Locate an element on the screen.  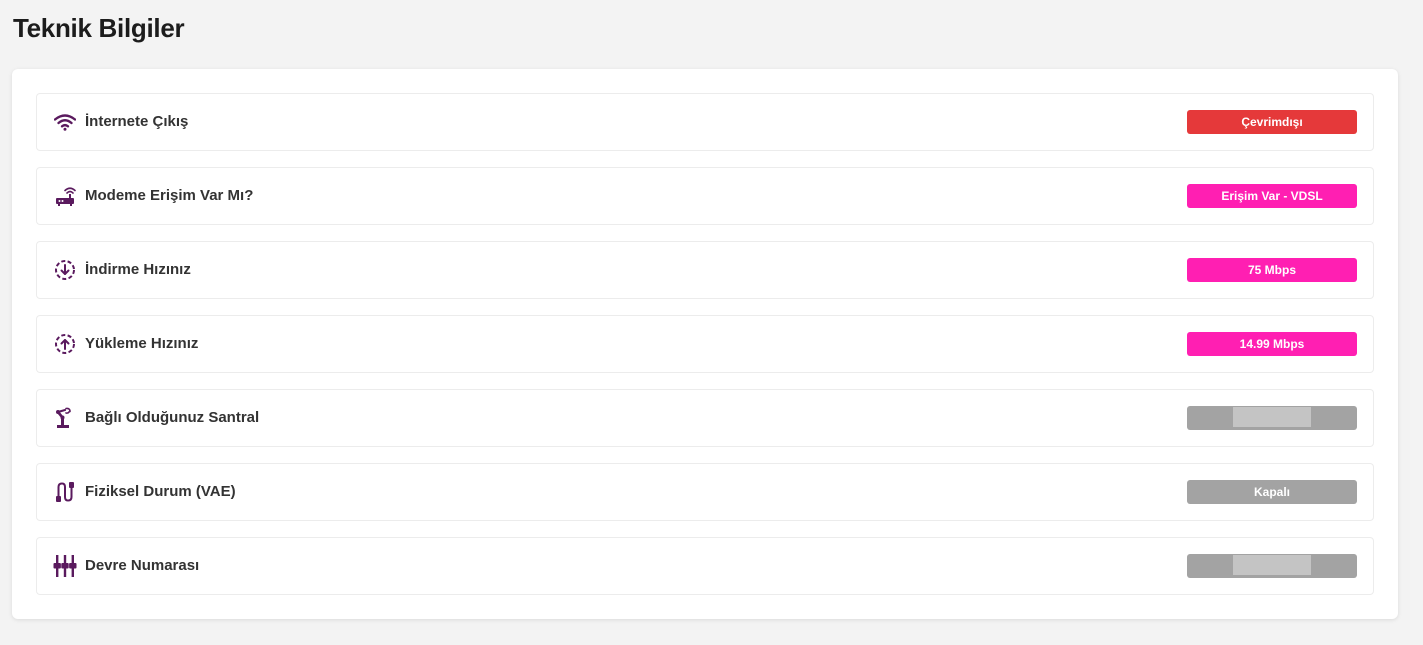
row-exchange: Bağlı Olduğunuz Santral is located at coordinates (705, 418).